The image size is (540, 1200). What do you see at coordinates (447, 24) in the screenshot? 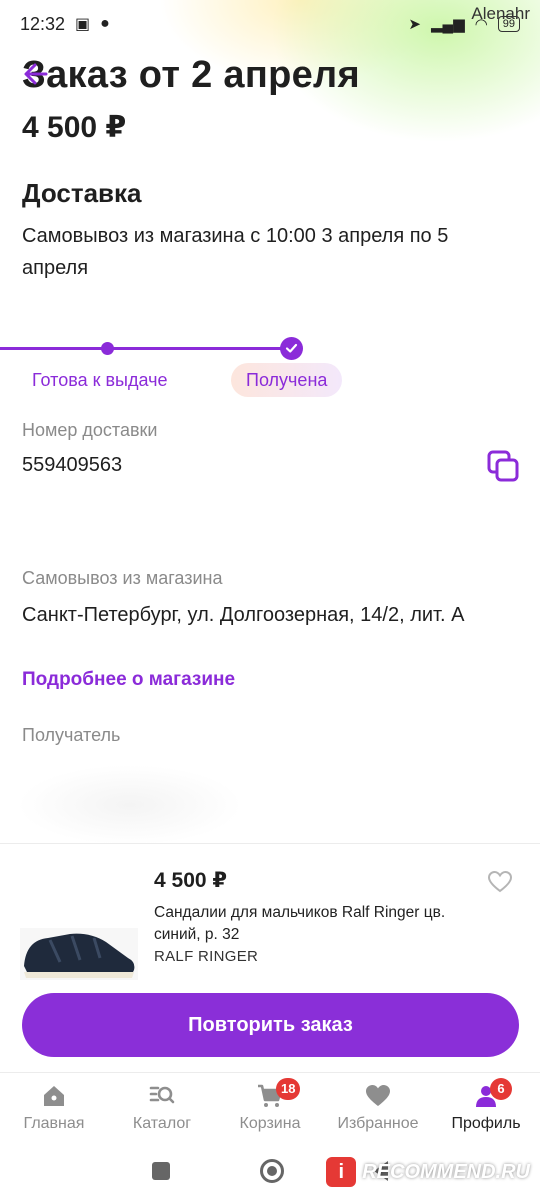
I see `signal-icon: ▂▄▆` at bounding box center [447, 24].